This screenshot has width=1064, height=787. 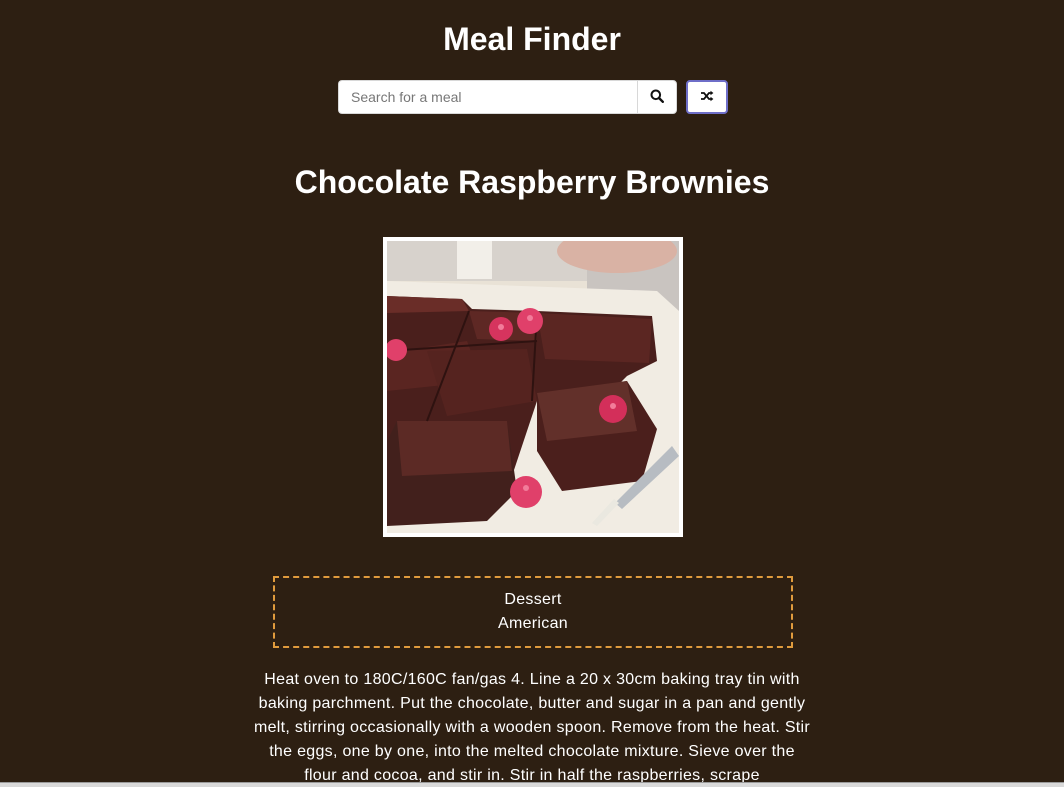 I want to click on search-icon, so click(x=657, y=97).